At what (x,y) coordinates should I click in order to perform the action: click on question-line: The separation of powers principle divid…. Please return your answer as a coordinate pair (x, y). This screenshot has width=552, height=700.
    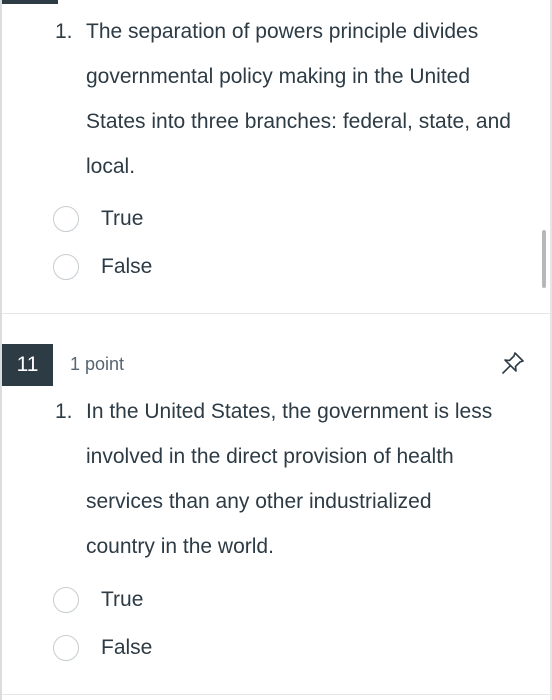
    Looking at the image, I should click on (282, 31).